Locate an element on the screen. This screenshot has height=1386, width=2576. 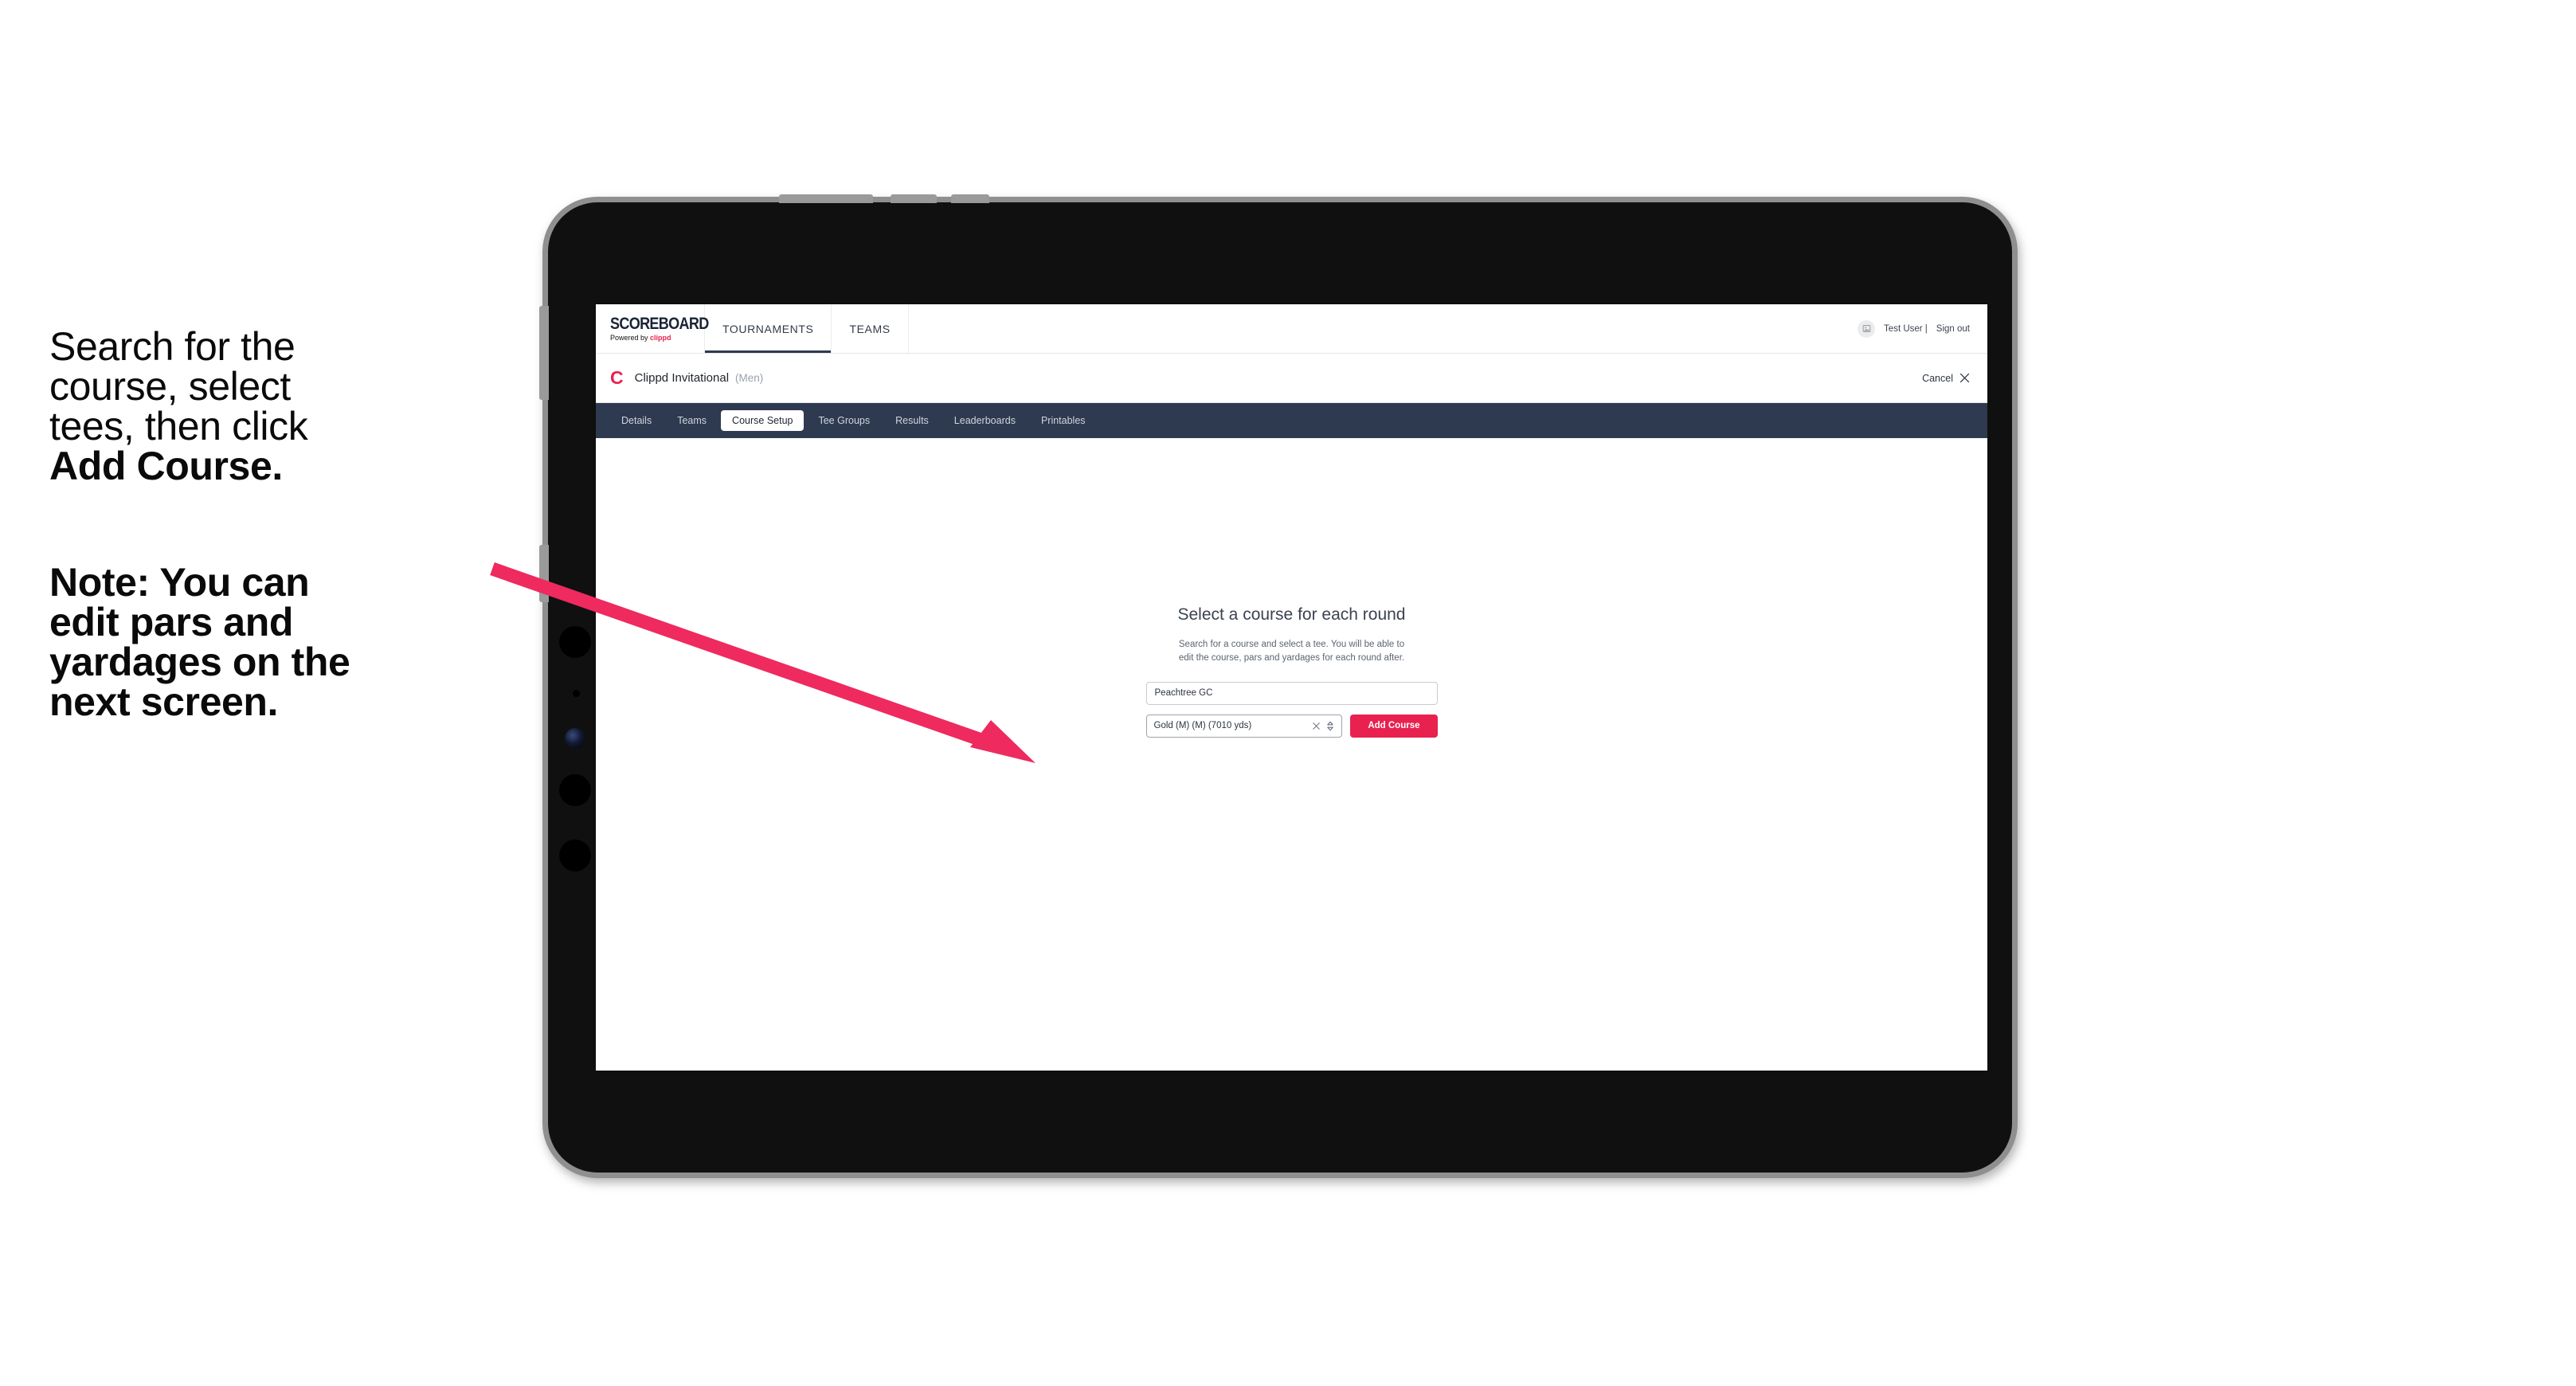
sign-out-link: Sign out is located at coordinates (1953, 329).